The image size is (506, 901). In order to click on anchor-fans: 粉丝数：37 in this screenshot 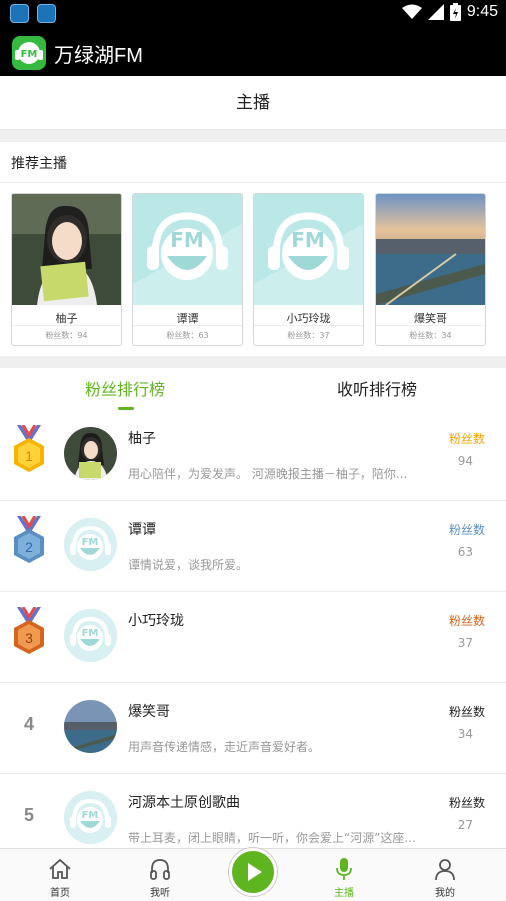, I will do `click(308, 335)`.